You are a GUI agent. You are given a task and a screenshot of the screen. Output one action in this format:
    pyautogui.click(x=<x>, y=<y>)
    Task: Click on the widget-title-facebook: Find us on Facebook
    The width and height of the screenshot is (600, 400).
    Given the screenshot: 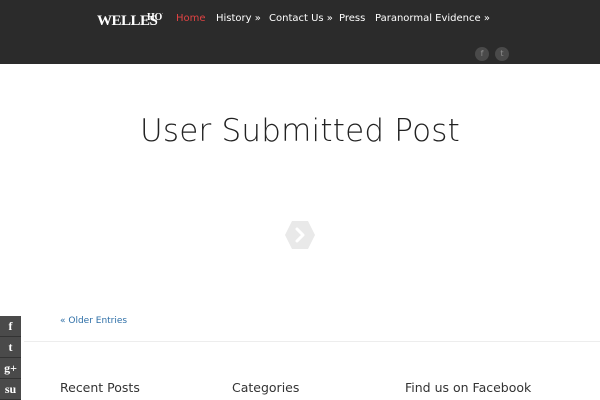 What is the action you would take?
    pyautogui.click(x=468, y=387)
    